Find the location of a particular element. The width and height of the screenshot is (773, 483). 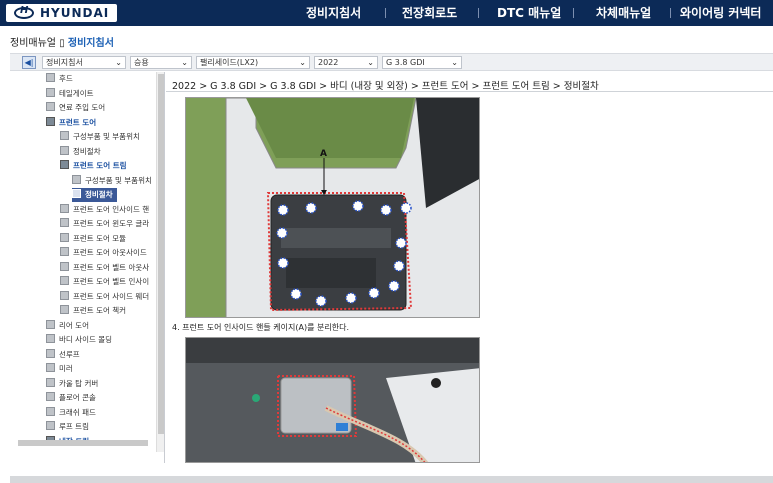

select-value: 정비지침서 is located at coordinates (64, 62).